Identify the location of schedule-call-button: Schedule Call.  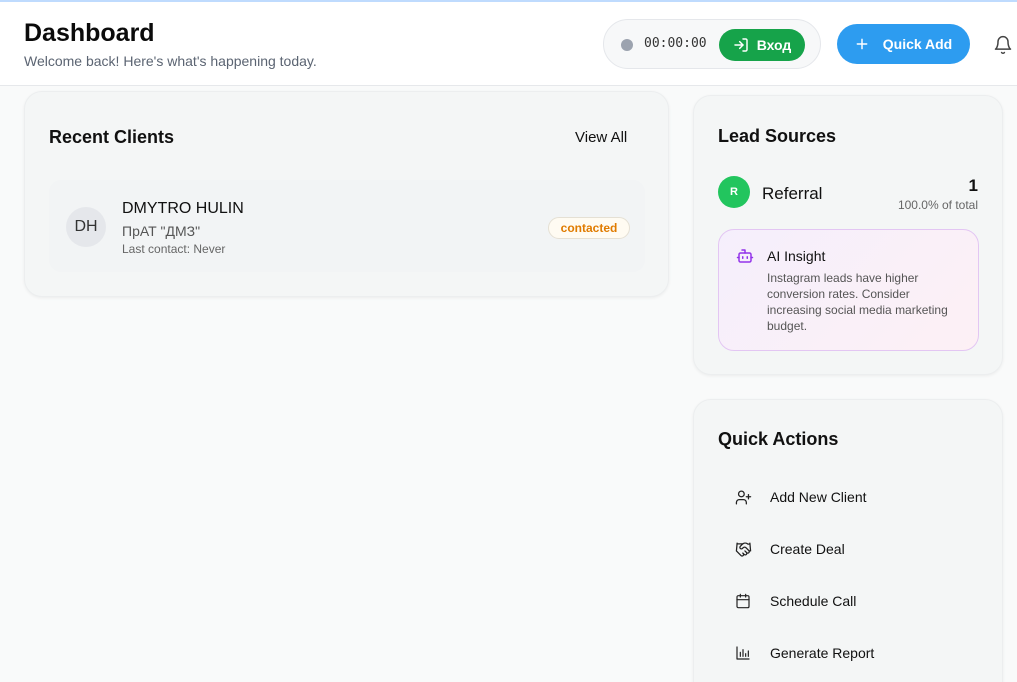
(849, 601).